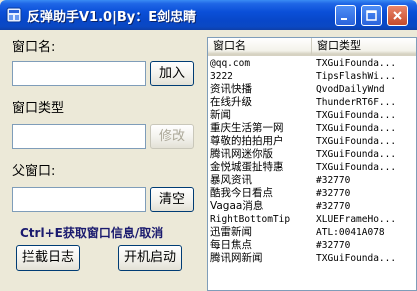 The width and height of the screenshot is (417, 291). Describe the element at coordinates (237, 206) in the screenshot. I see `row-window-name: Vagaa消息` at that location.